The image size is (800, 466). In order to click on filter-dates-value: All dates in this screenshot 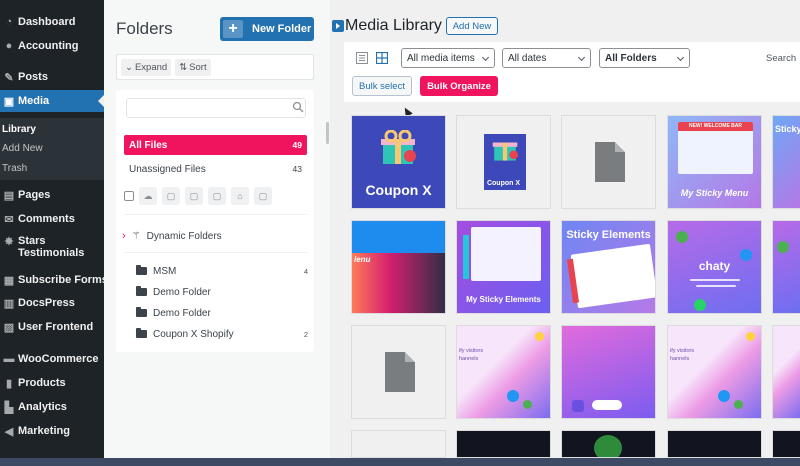, I will do `click(527, 58)`.